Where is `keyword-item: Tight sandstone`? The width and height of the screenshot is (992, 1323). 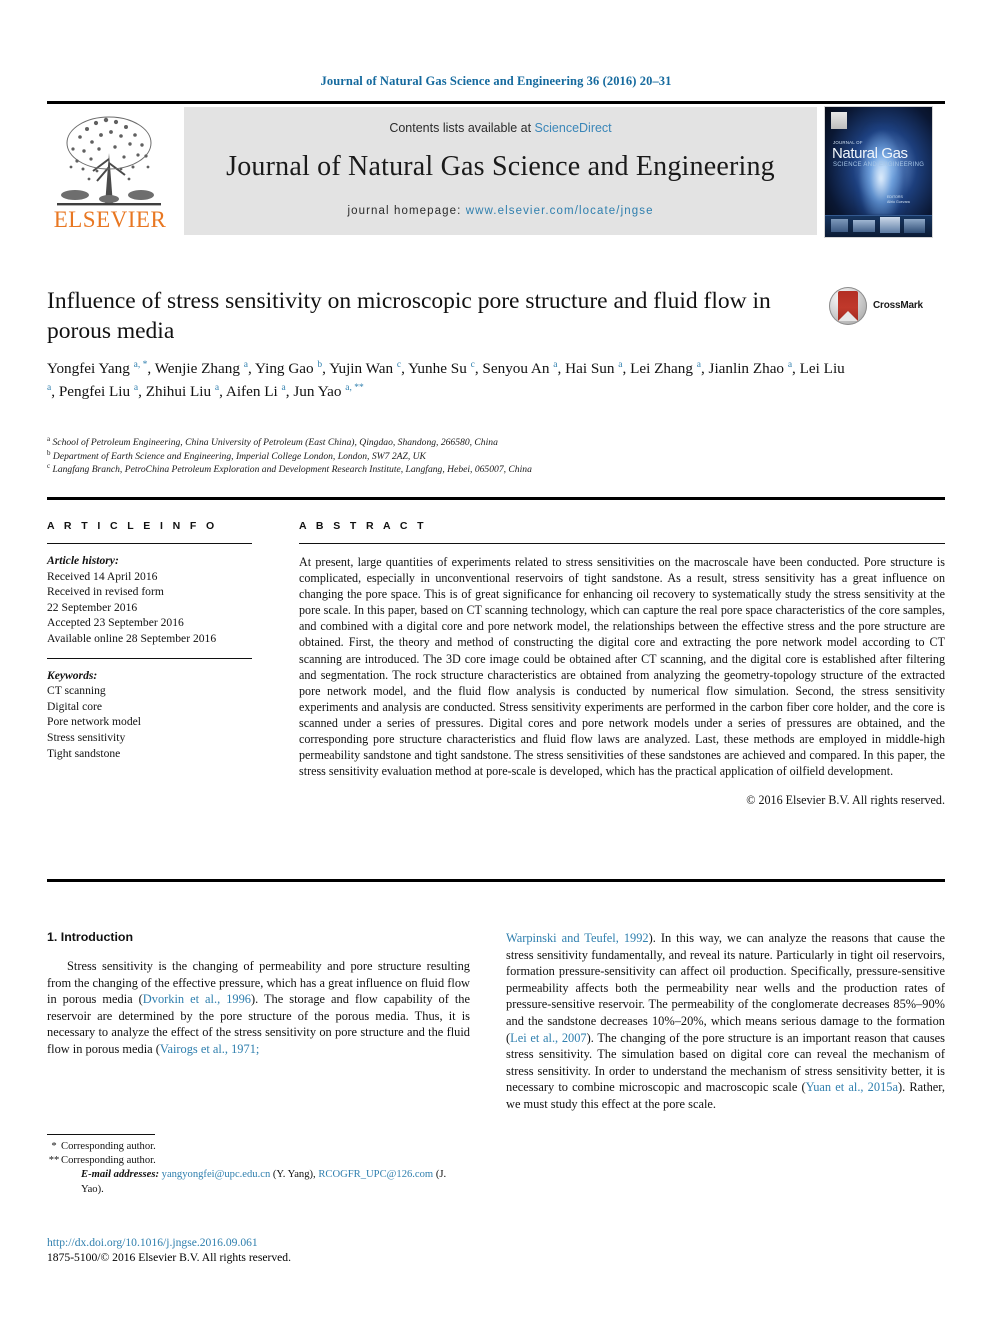
keyword-item: Tight sandstone is located at coordinates (84, 753).